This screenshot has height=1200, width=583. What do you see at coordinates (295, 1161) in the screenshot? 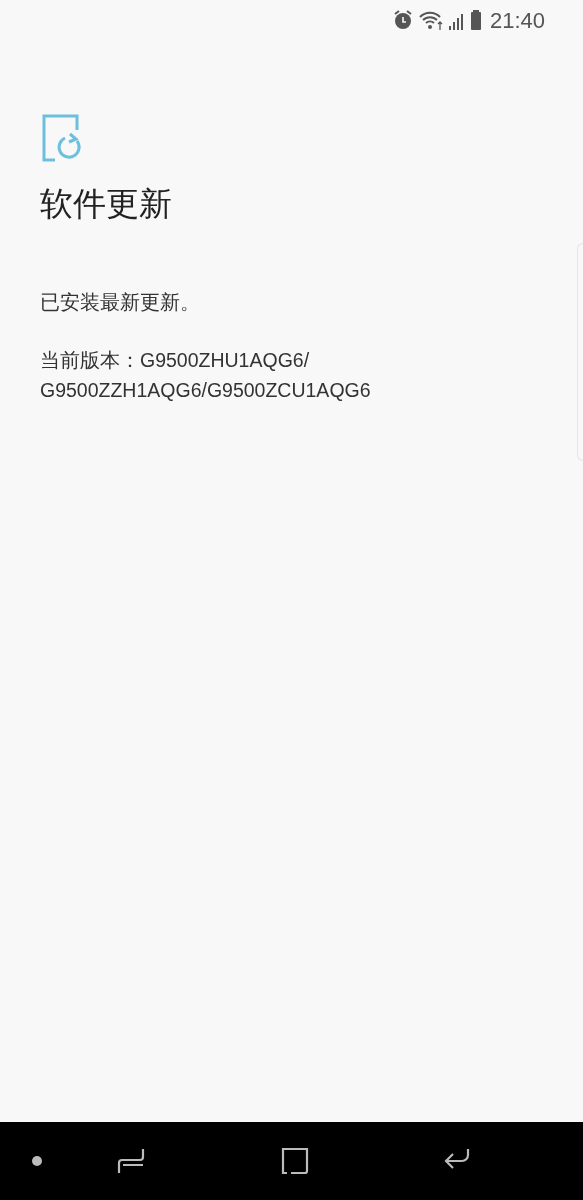
I see `home-button` at bounding box center [295, 1161].